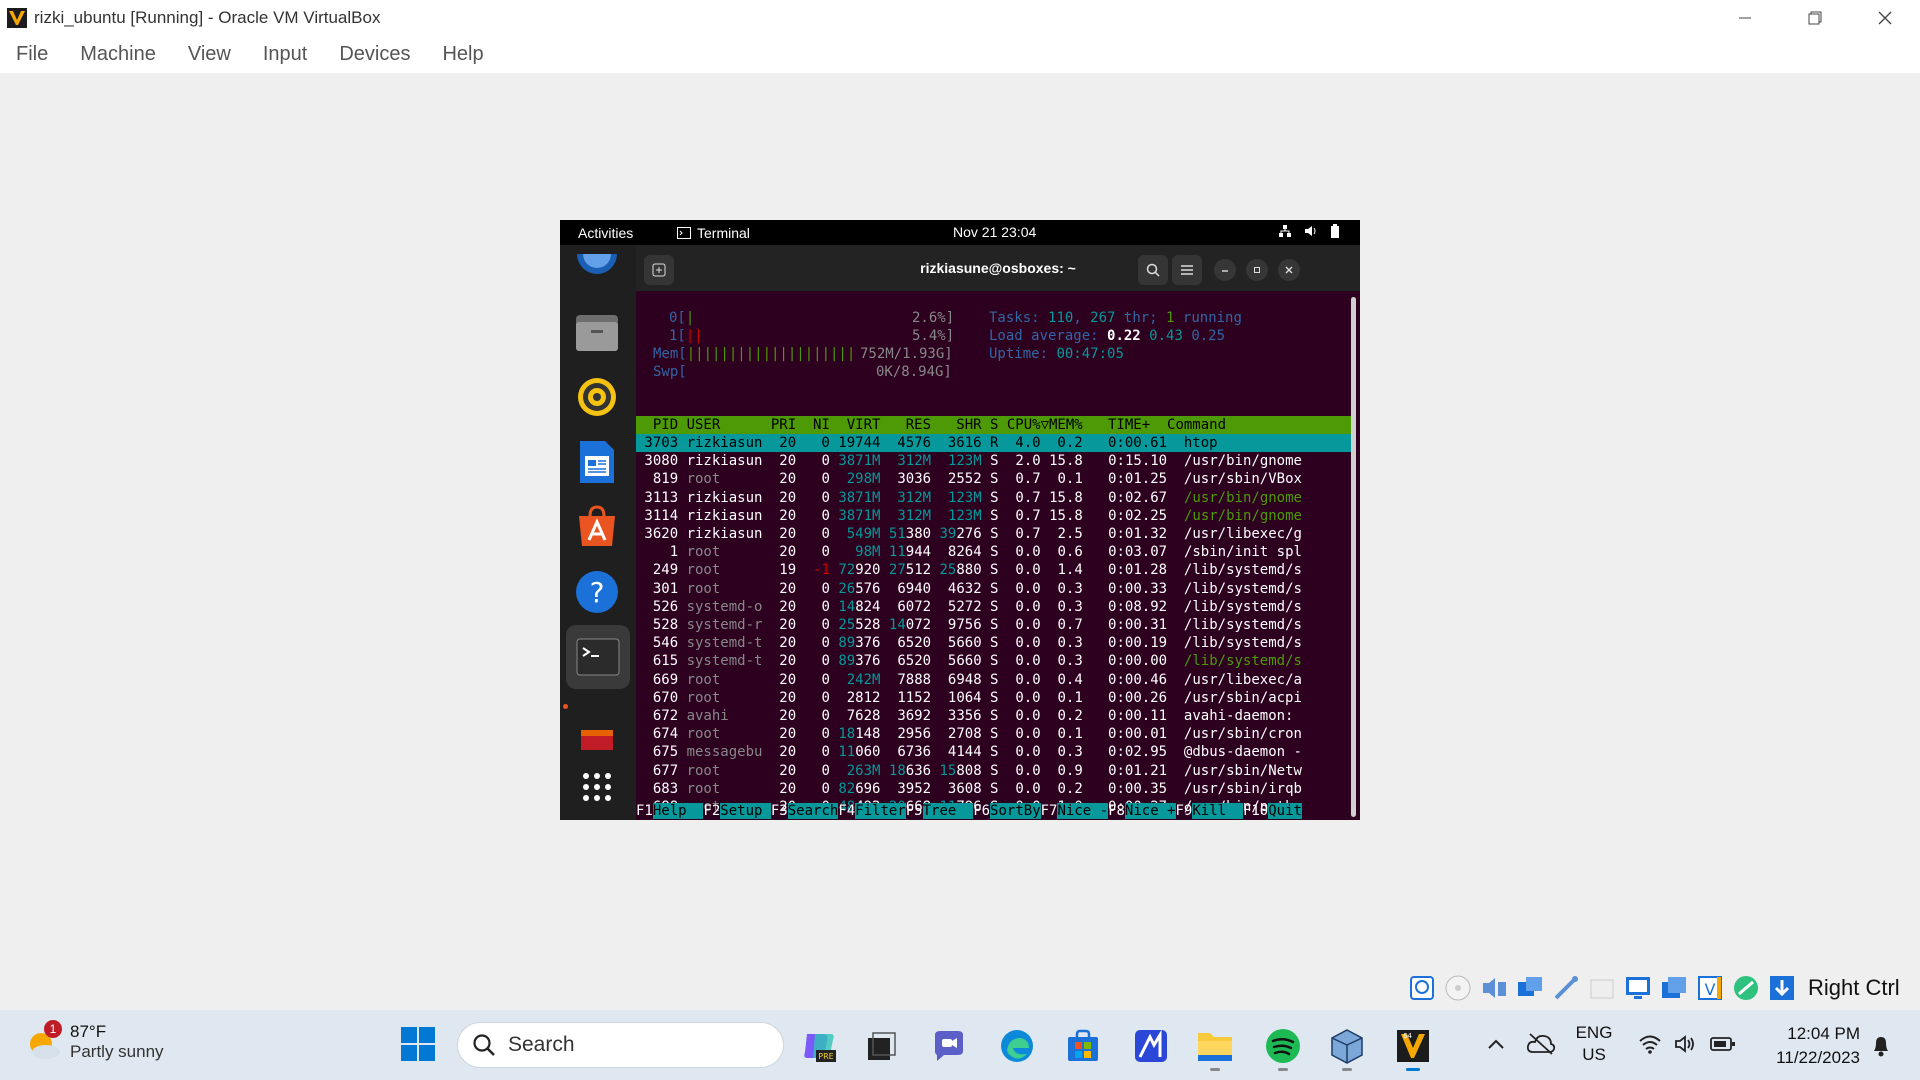 The image size is (1920, 1080). I want to click on terminal-minimize-button, so click(1225, 270).